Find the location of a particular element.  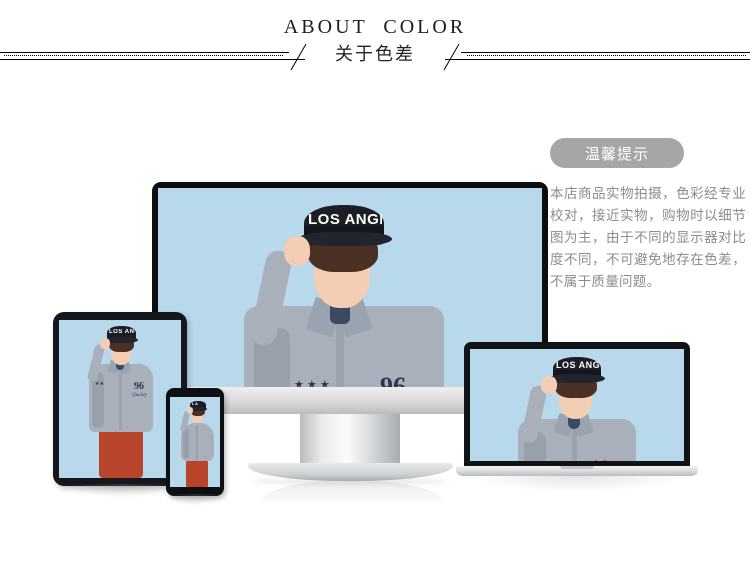

model-figure: LOS ANGELES ★ ★ ★ GUARANTEED 96 Quality is located at coordinates (577, 405).